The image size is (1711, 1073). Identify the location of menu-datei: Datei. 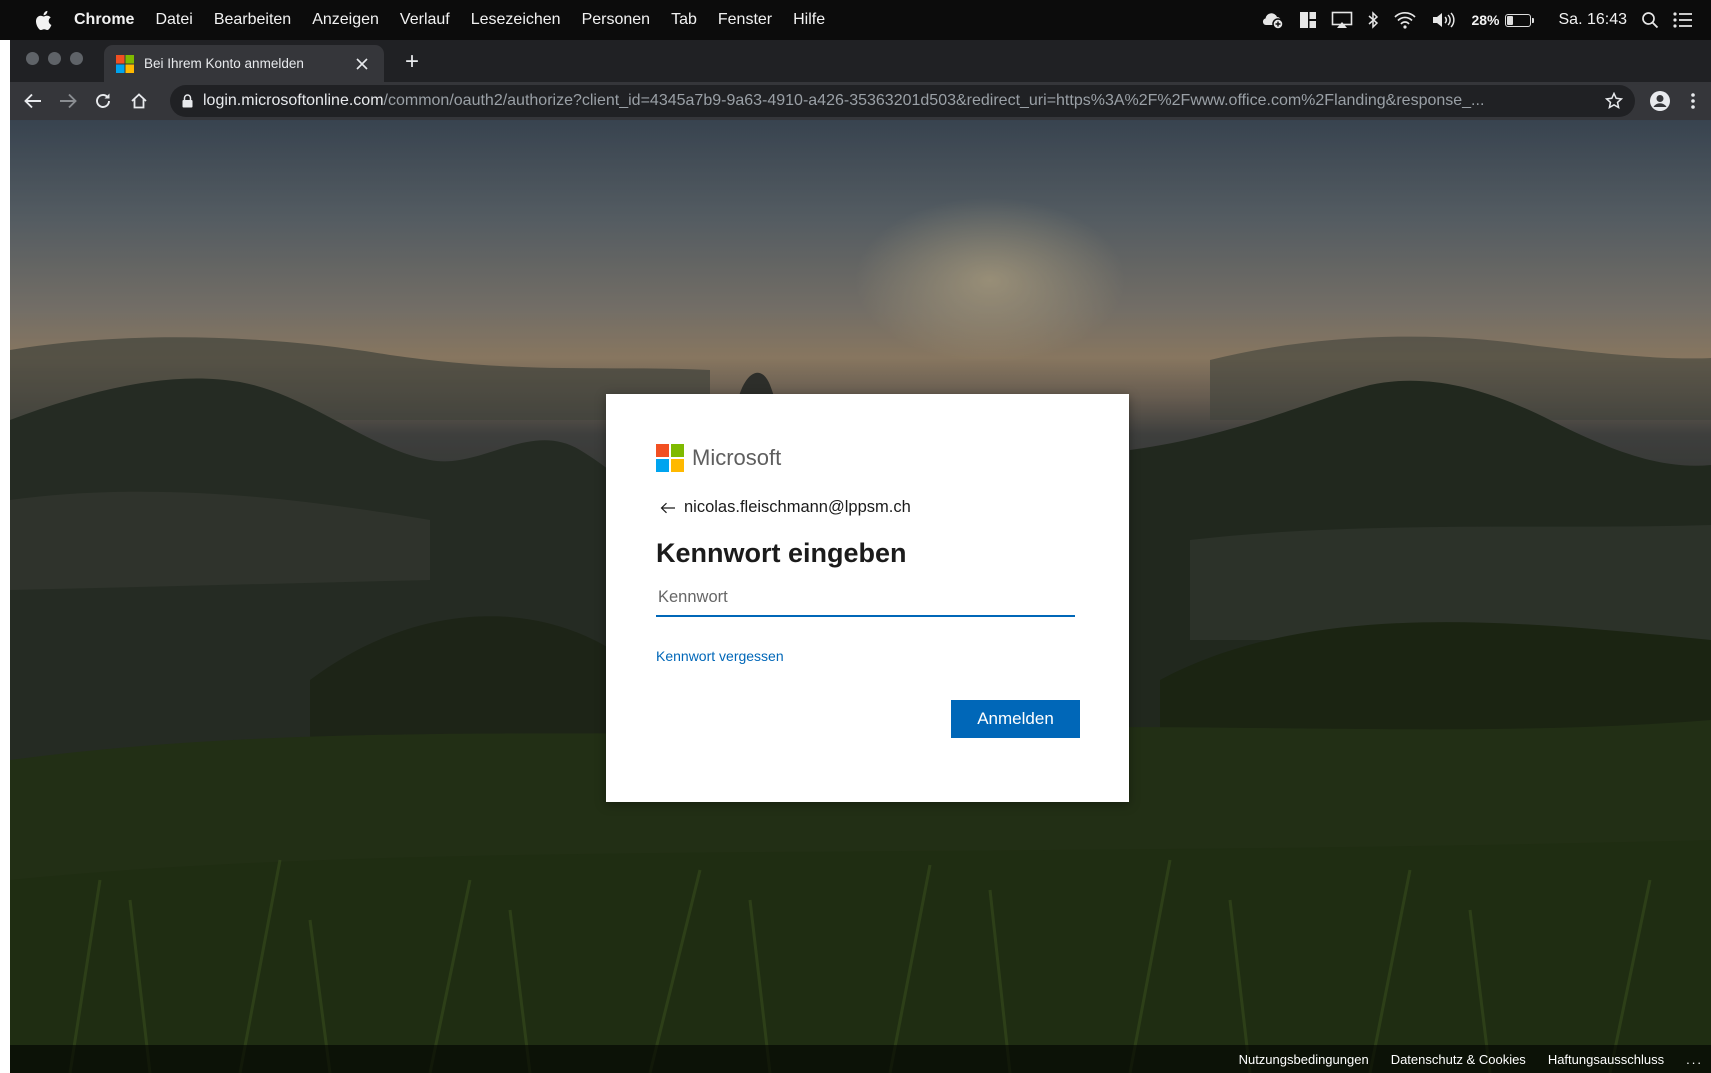
(173, 20).